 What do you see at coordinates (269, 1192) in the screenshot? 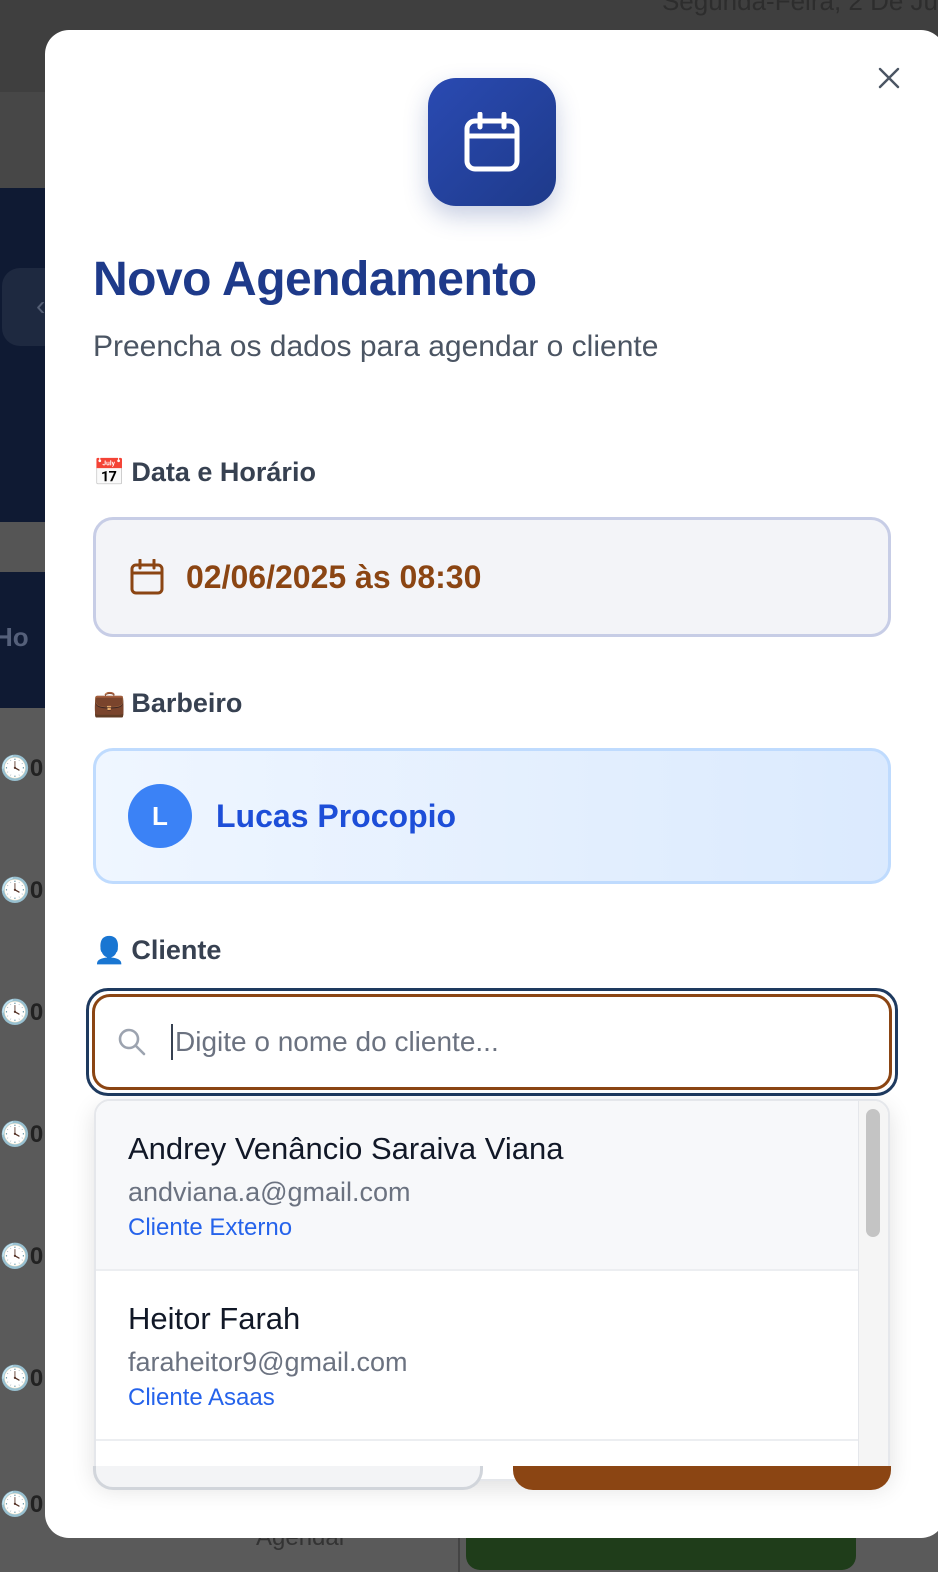
I see `client-email: andviana.a@gmail.com` at bounding box center [269, 1192].